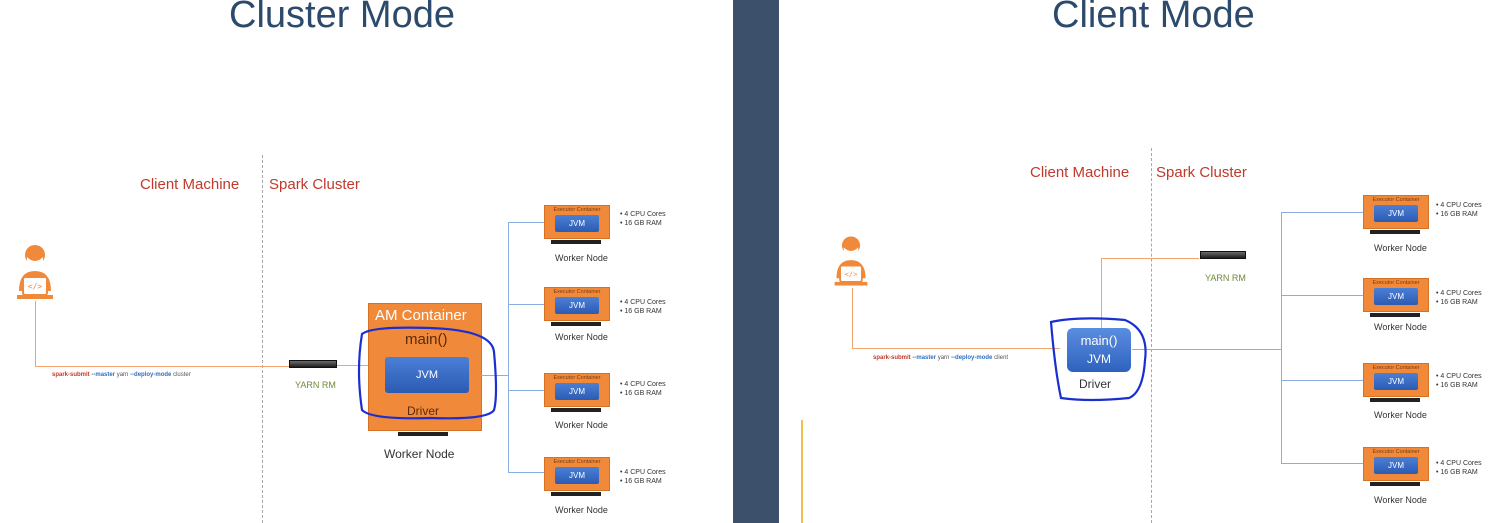 The image size is (1501, 523). Describe the element at coordinates (342, 18) in the screenshot. I see `cluster-mode-title: Cluster Mode` at that location.